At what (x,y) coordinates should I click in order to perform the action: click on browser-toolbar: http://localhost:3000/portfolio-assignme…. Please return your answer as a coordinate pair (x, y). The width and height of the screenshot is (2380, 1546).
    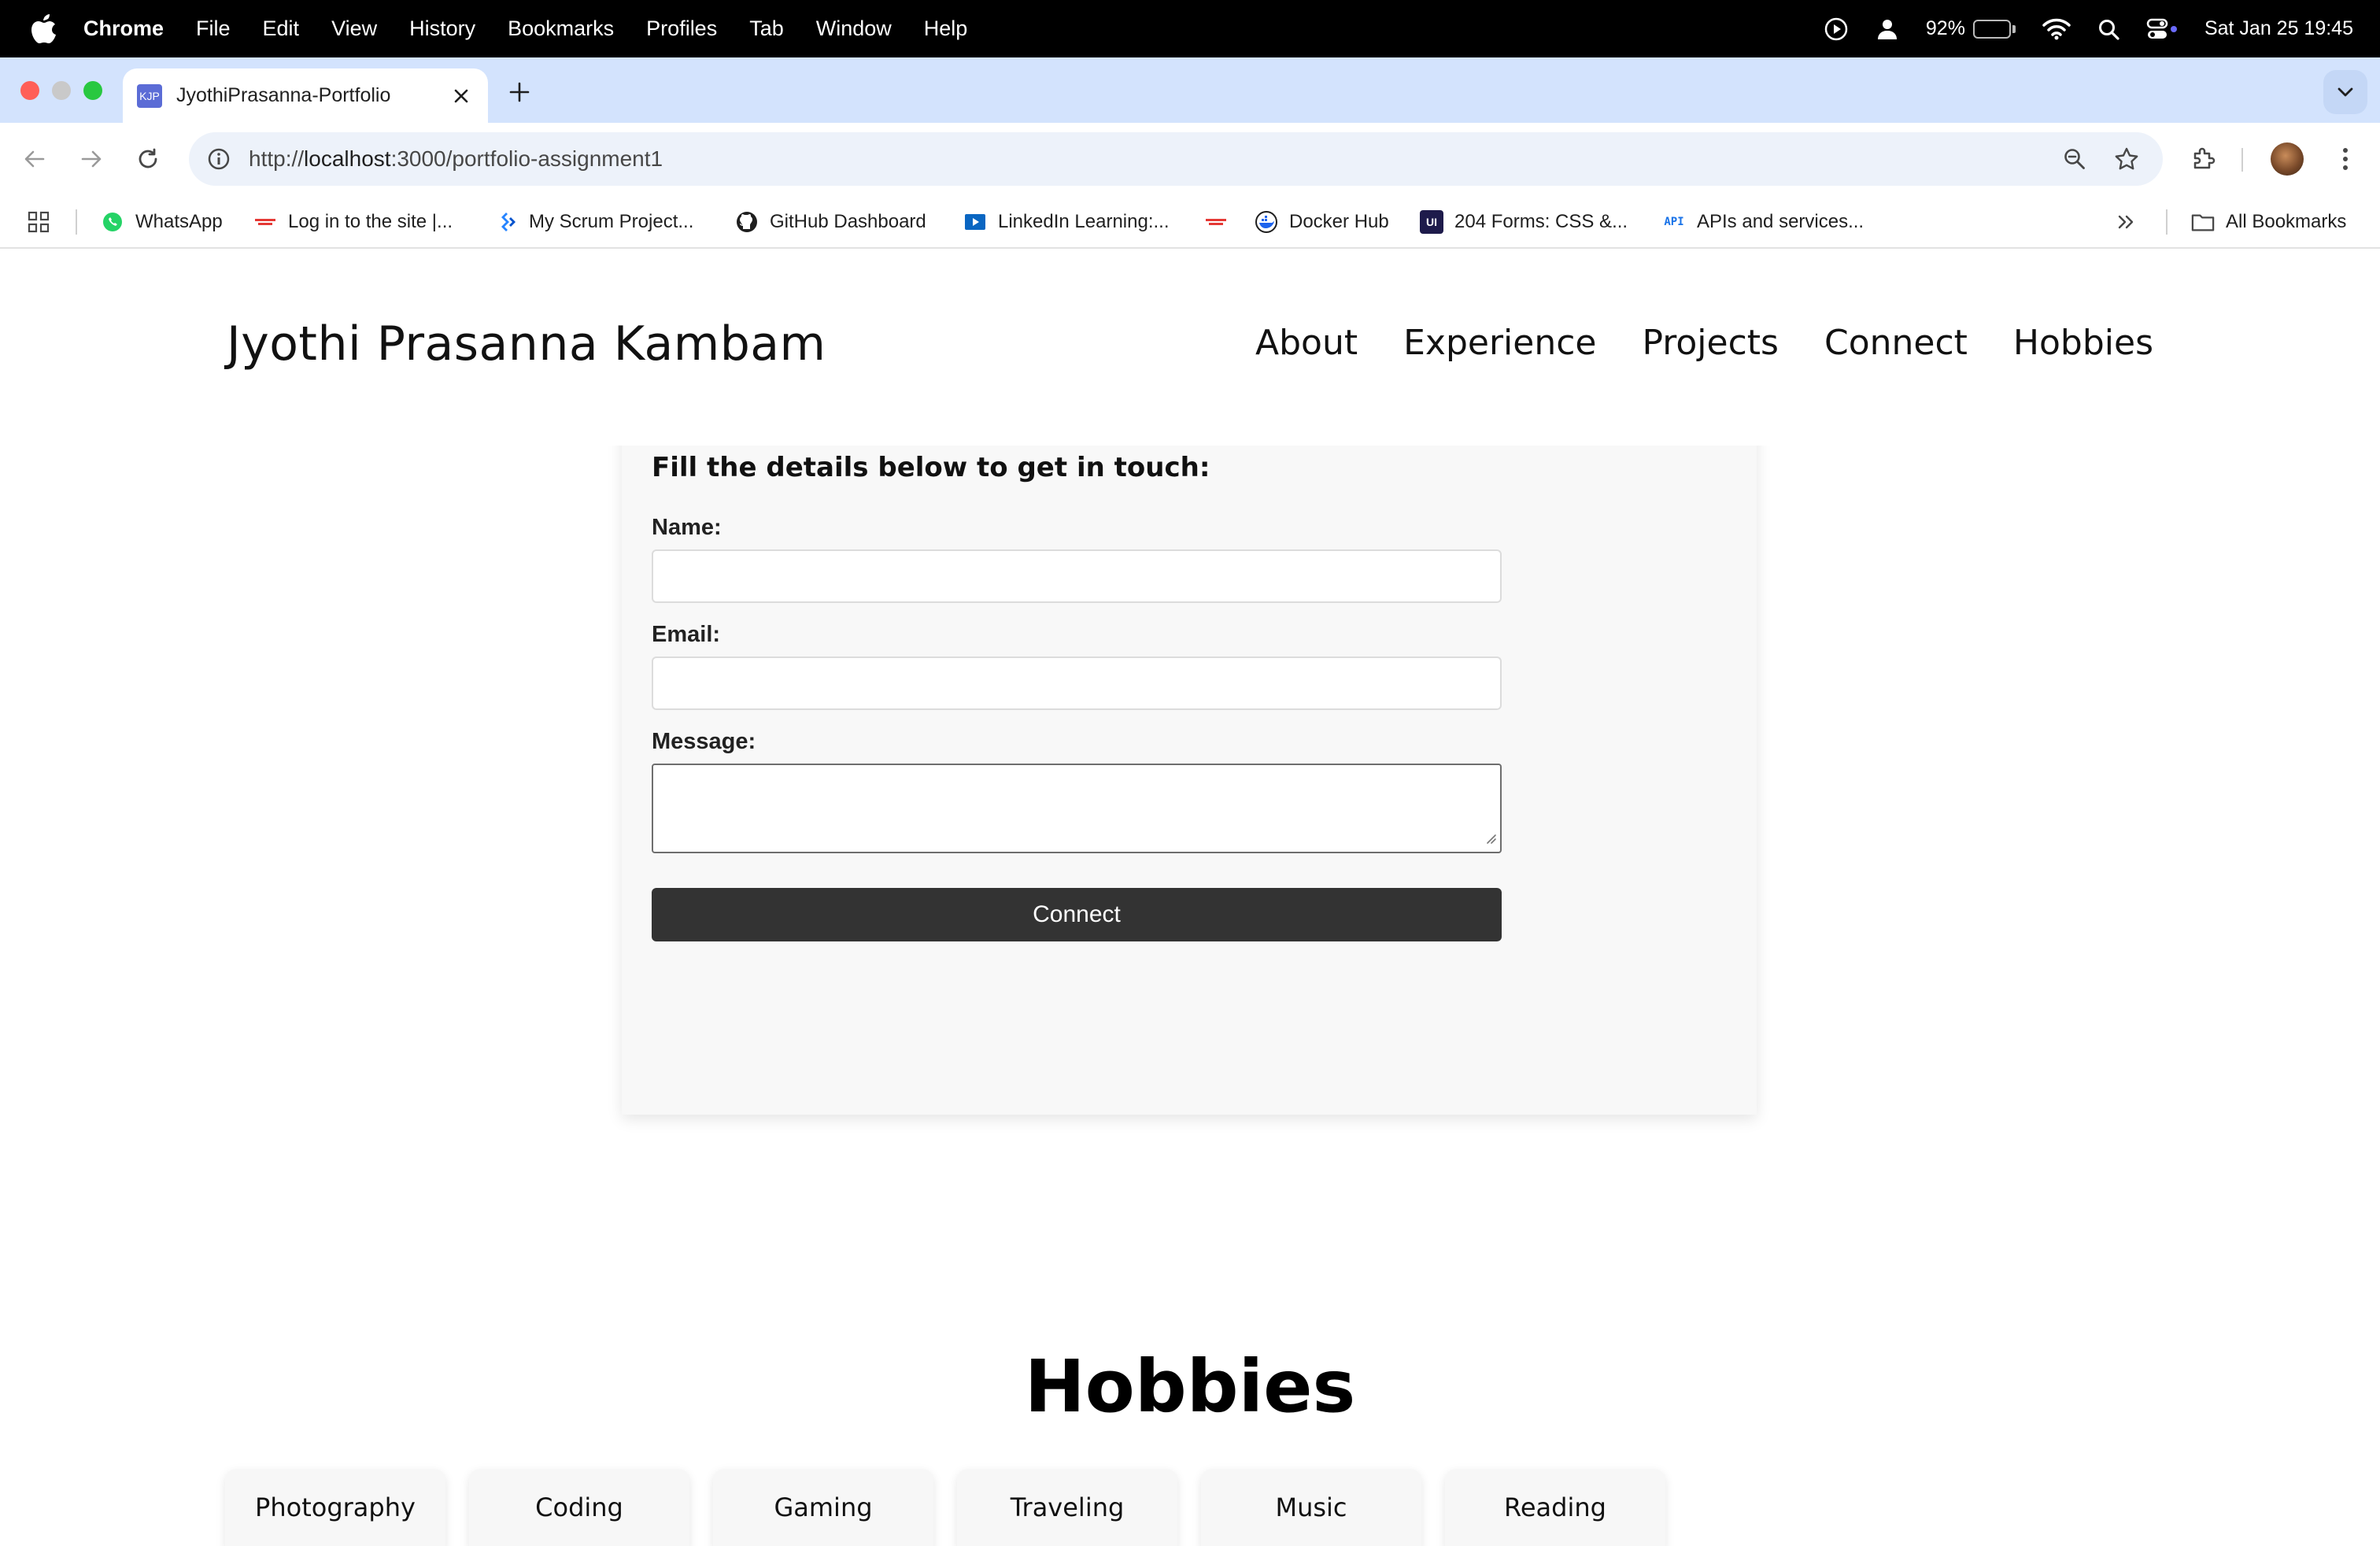
    Looking at the image, I should click on (1190, 159).